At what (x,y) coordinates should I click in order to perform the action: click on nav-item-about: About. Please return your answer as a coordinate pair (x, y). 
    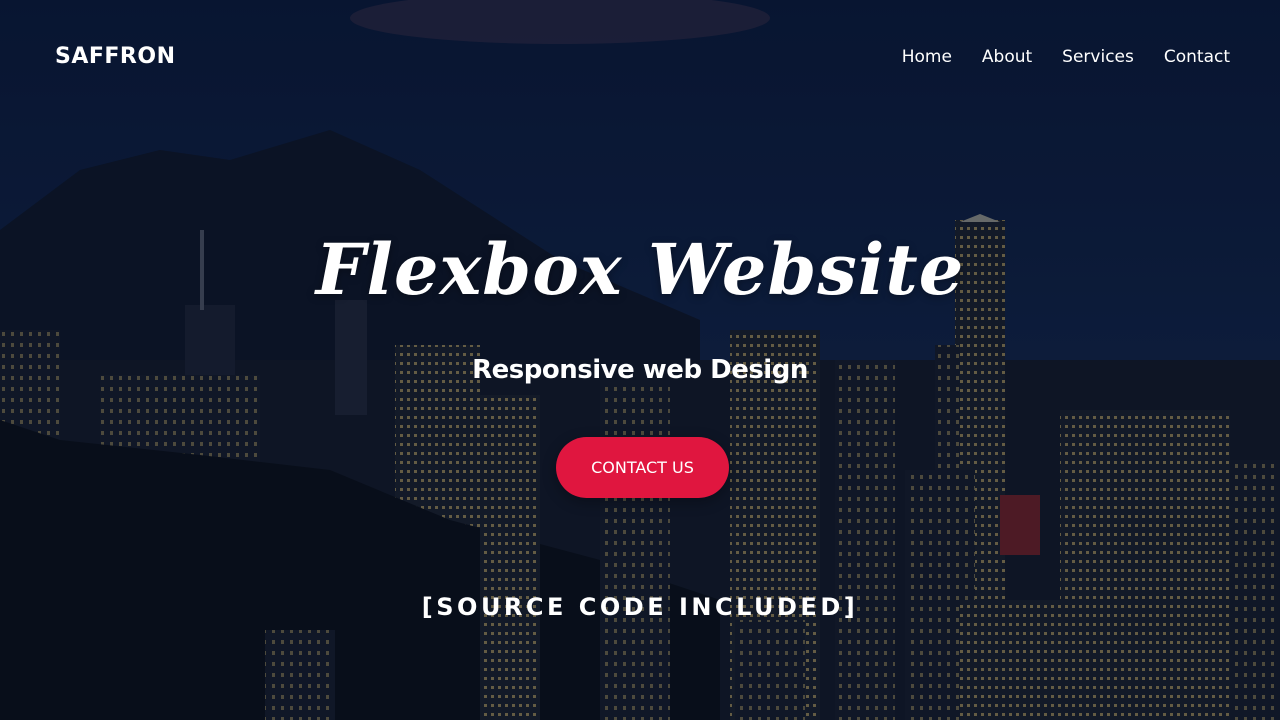
    Looking at the image, I should click on (1007, 57).